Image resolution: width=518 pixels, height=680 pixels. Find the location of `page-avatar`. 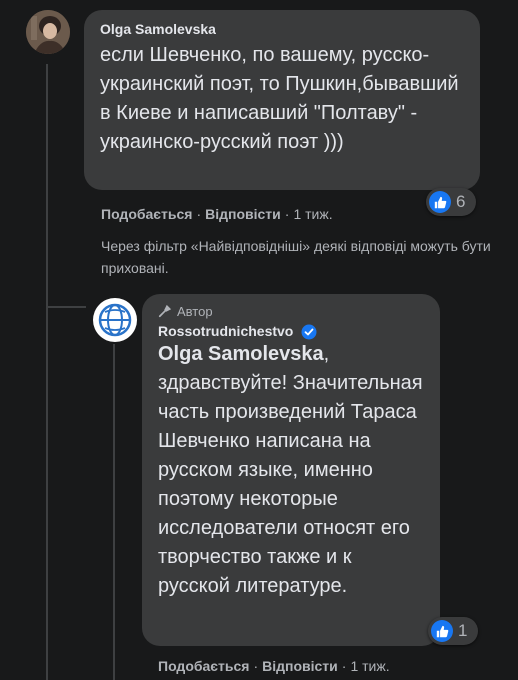

page-avatar is located at coordinates (115, 320).